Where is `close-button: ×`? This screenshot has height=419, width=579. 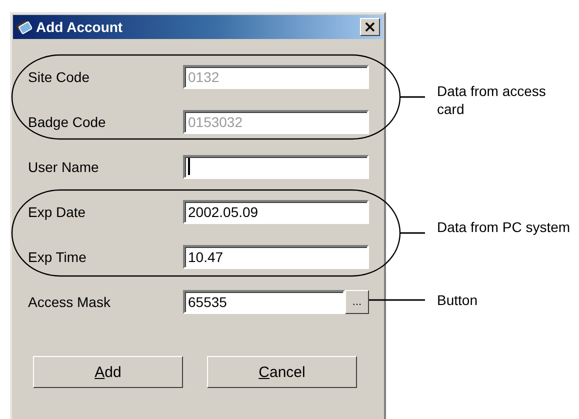 close-button: × is located at coordinates (370, 27).